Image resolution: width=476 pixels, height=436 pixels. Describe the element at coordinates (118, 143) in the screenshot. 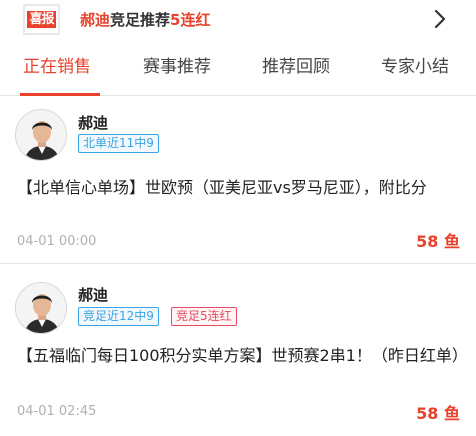

I see `record-tag: 北单近11中9` at that location.